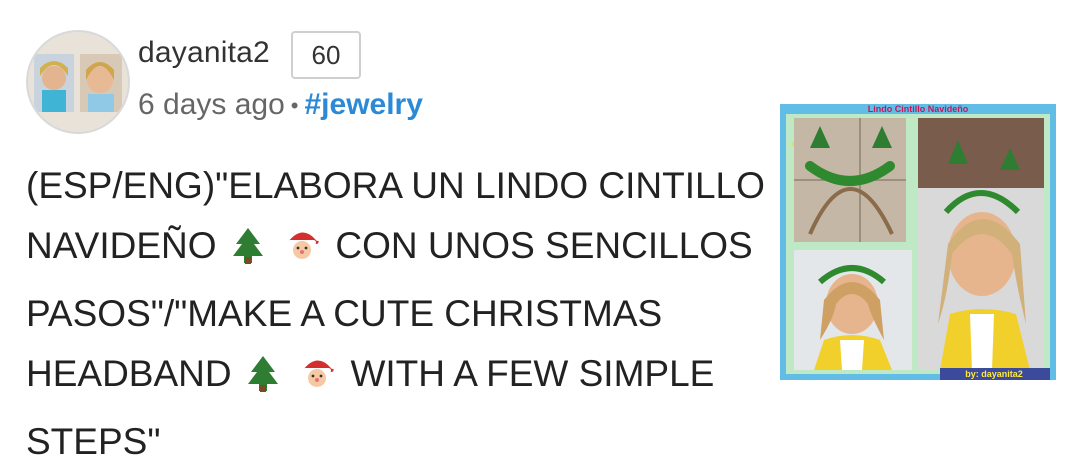 Image resolution: width=1080 pixels, height=472 pixels. I want to click on author-avatar, so click(78, 82).